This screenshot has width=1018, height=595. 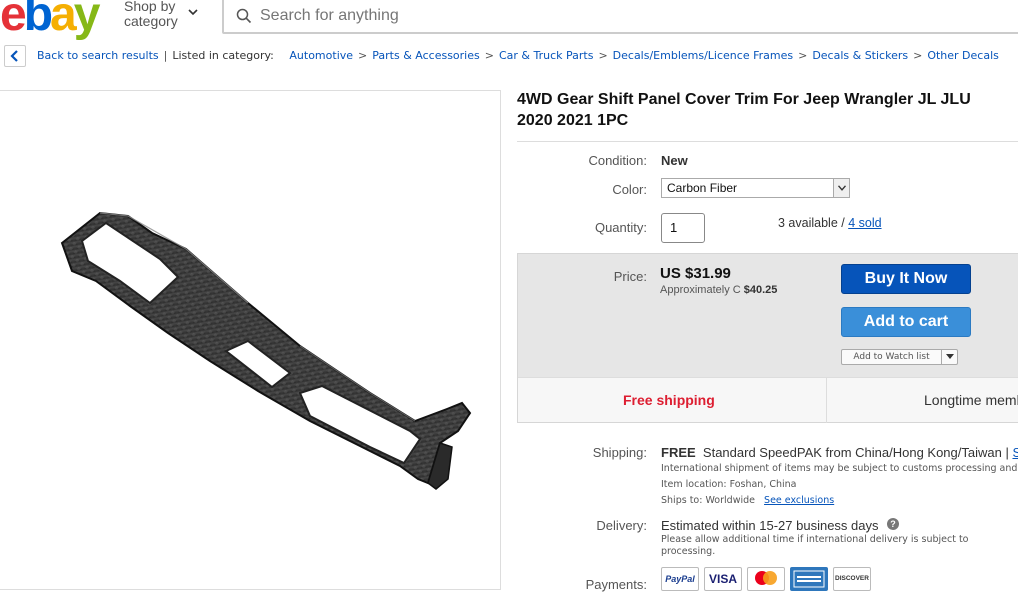 I want to click on approx-price: Approximately C $40.25, so click(x=718, y=290).